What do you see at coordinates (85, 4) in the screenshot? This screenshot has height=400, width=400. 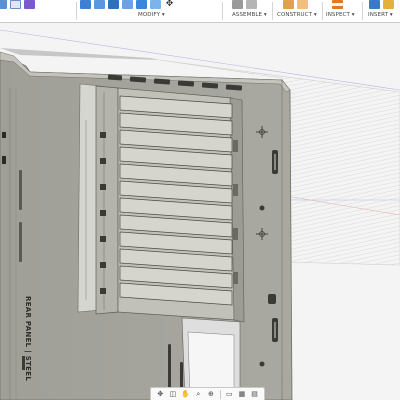 I see `press-pull-icon` at bounding box center [85, 4].